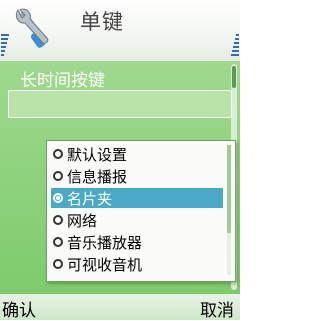 This screenshot has height=321, width=320. What do you see at coordinates (82, 220) in the screenshot?
I see `option-label: 网络` at bounding box center [82, 220].